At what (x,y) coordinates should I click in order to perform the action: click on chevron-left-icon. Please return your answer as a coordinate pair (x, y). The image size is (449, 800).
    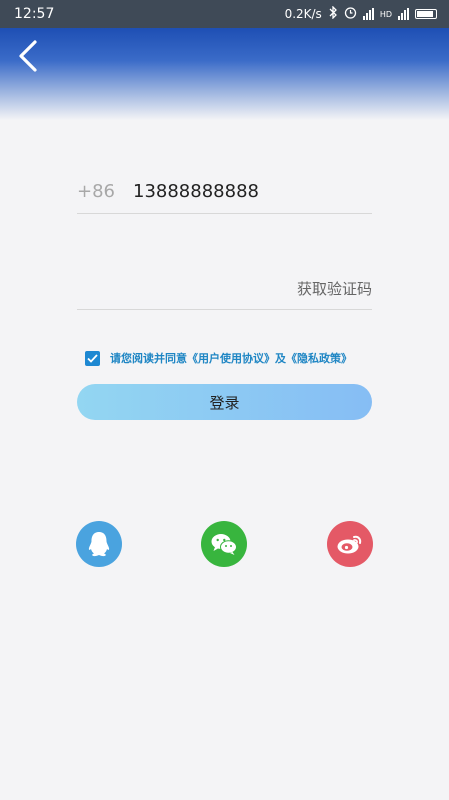
    Looking at the image, I should click on (28, 56).